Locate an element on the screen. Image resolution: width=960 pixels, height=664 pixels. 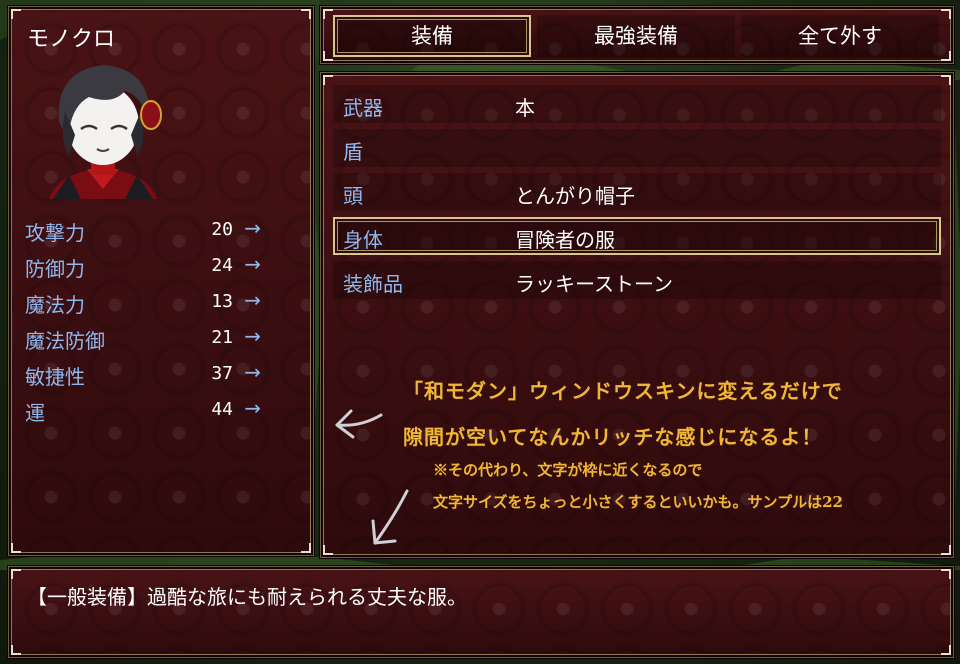
param-row-agility: 敏捷性 37 → is located at coordinates (143, 374).